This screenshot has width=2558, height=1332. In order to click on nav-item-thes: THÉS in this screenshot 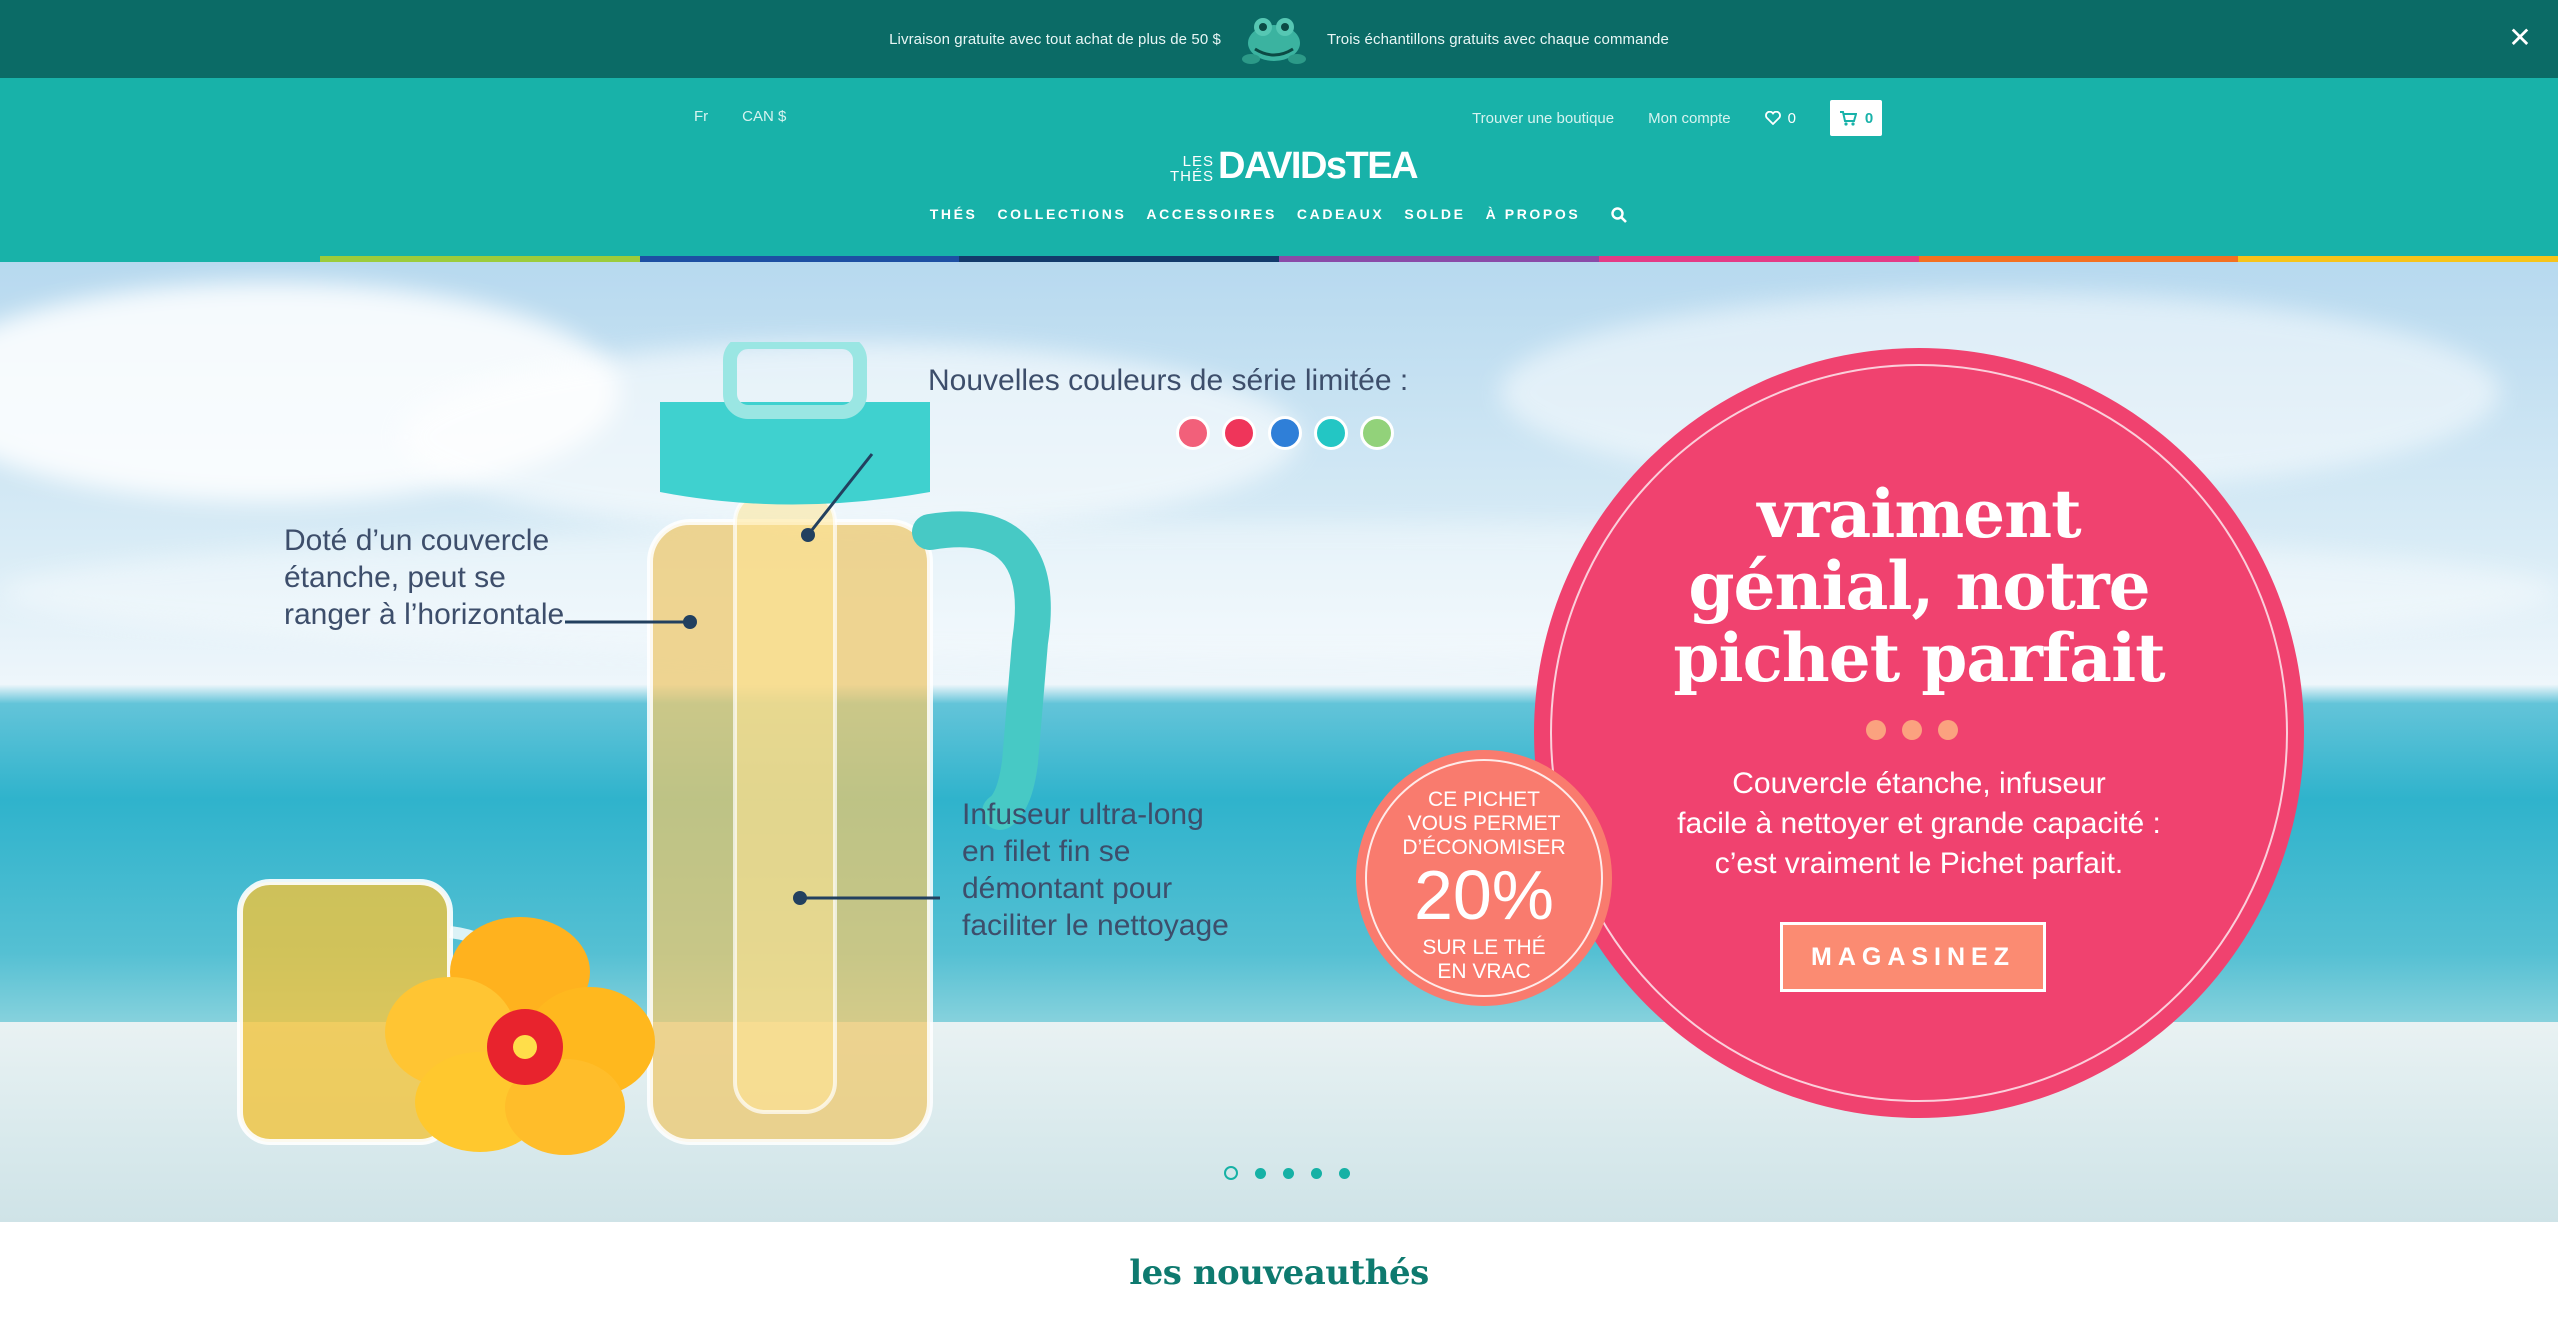, I will do `click(954, 215)`.